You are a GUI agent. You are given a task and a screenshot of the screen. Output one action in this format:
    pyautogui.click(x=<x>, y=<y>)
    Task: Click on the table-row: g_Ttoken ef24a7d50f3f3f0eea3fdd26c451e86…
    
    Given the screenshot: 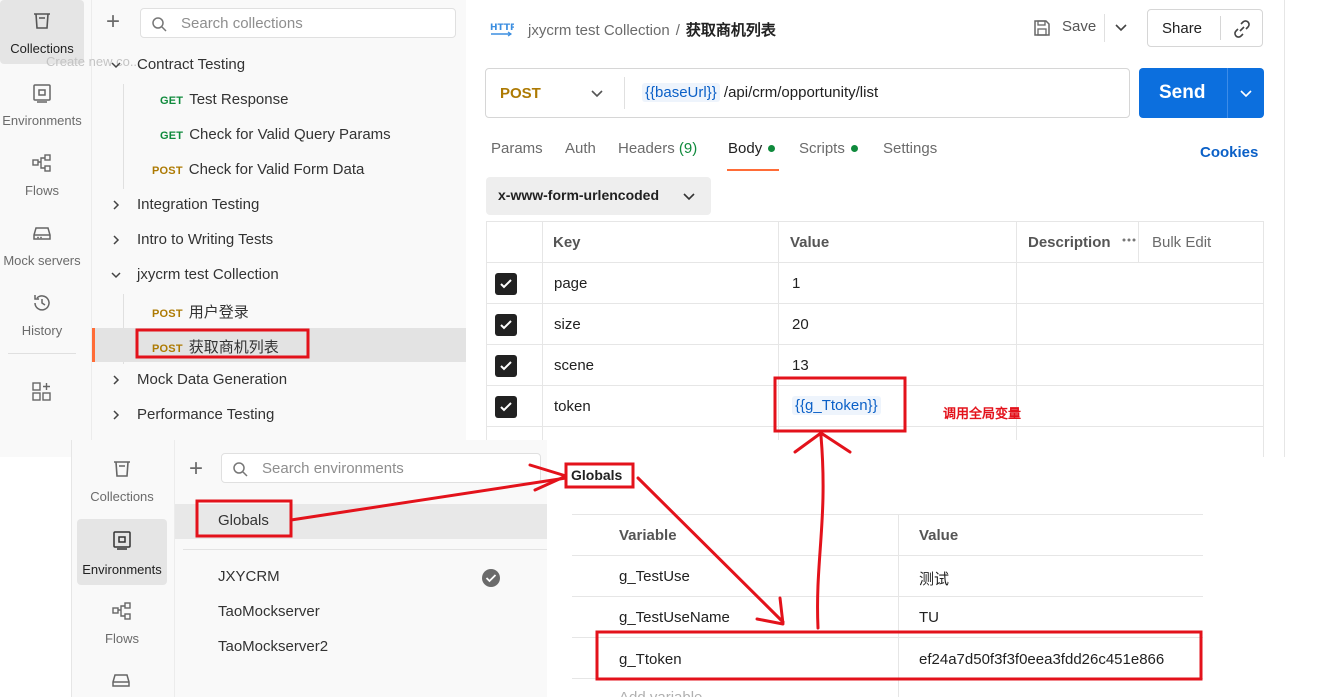 What is the action you would take?
    pyautogui.click(x=887, y=658)
    